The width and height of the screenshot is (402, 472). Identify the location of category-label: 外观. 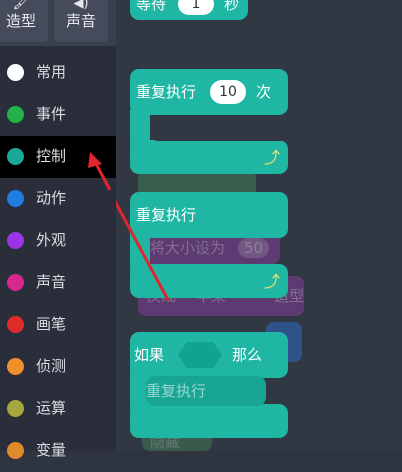
(51, 240).